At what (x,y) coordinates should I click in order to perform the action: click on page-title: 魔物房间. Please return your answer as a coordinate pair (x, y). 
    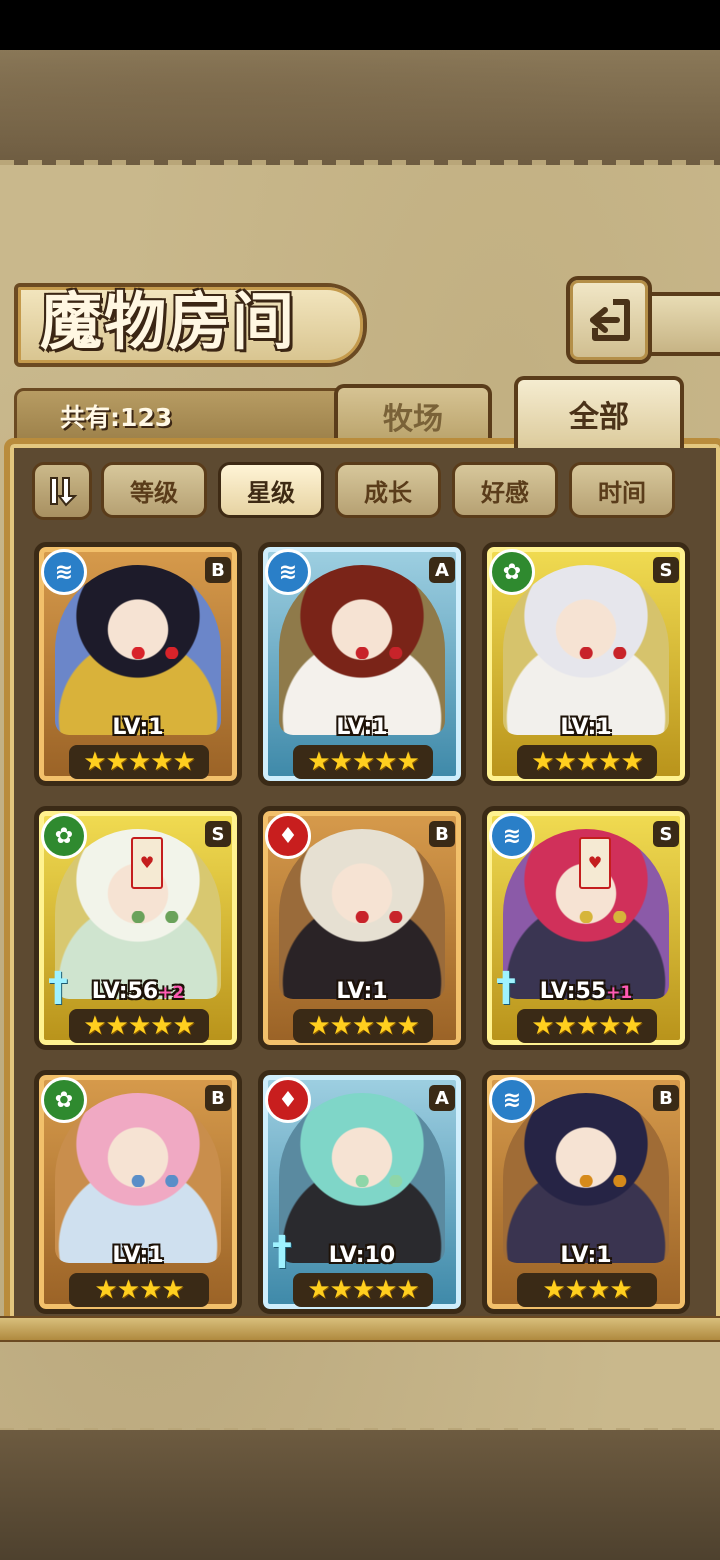
    Looking at the image, I should click on (168, 321).